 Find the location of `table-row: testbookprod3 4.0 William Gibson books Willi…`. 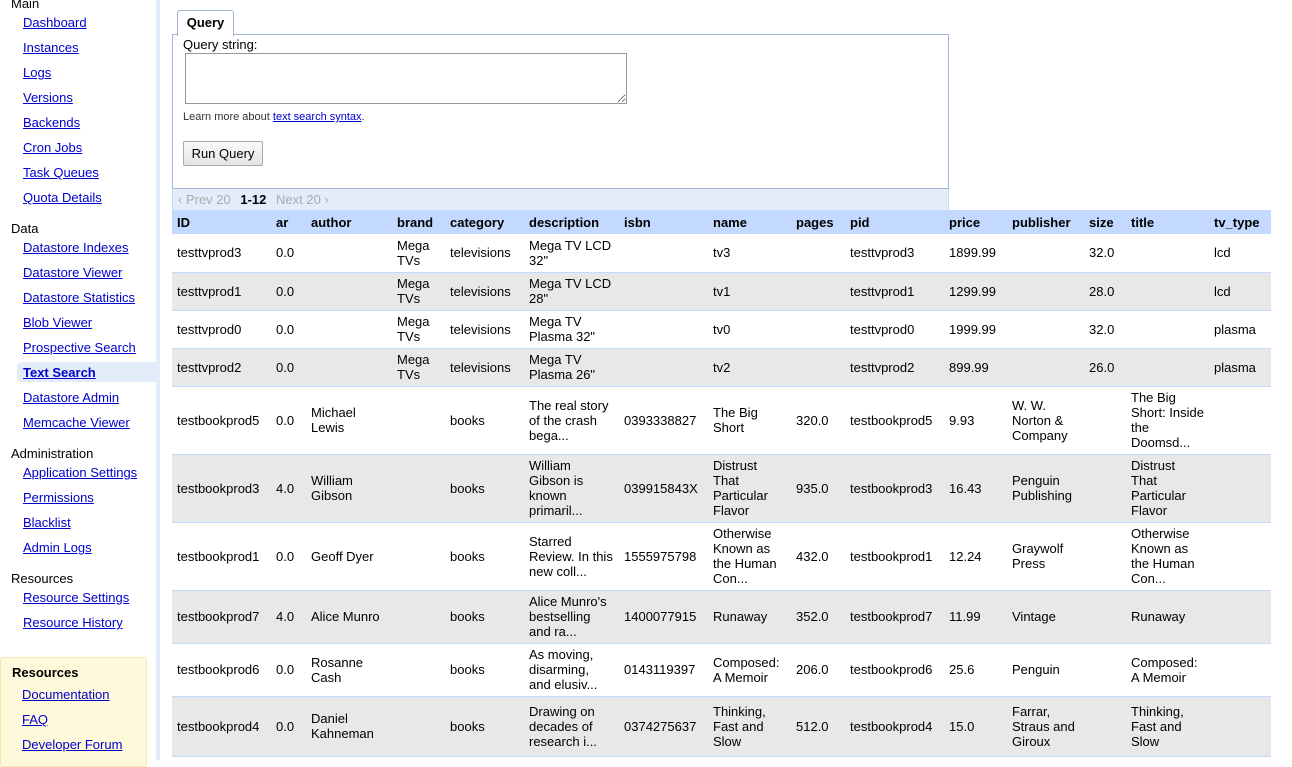

table-row: testbookprod3 4.0 William Gibson books Willi… is located at coordinates (721, 488).